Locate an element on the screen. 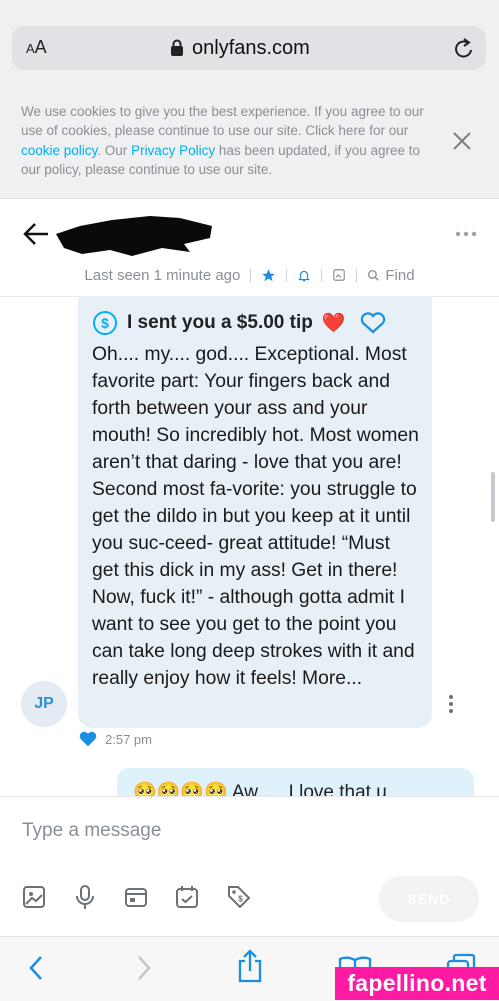 This screenshot has height=1001, width=499. last-seen-label: Last seen 1 minute ago is located at coordinates (162, 275).